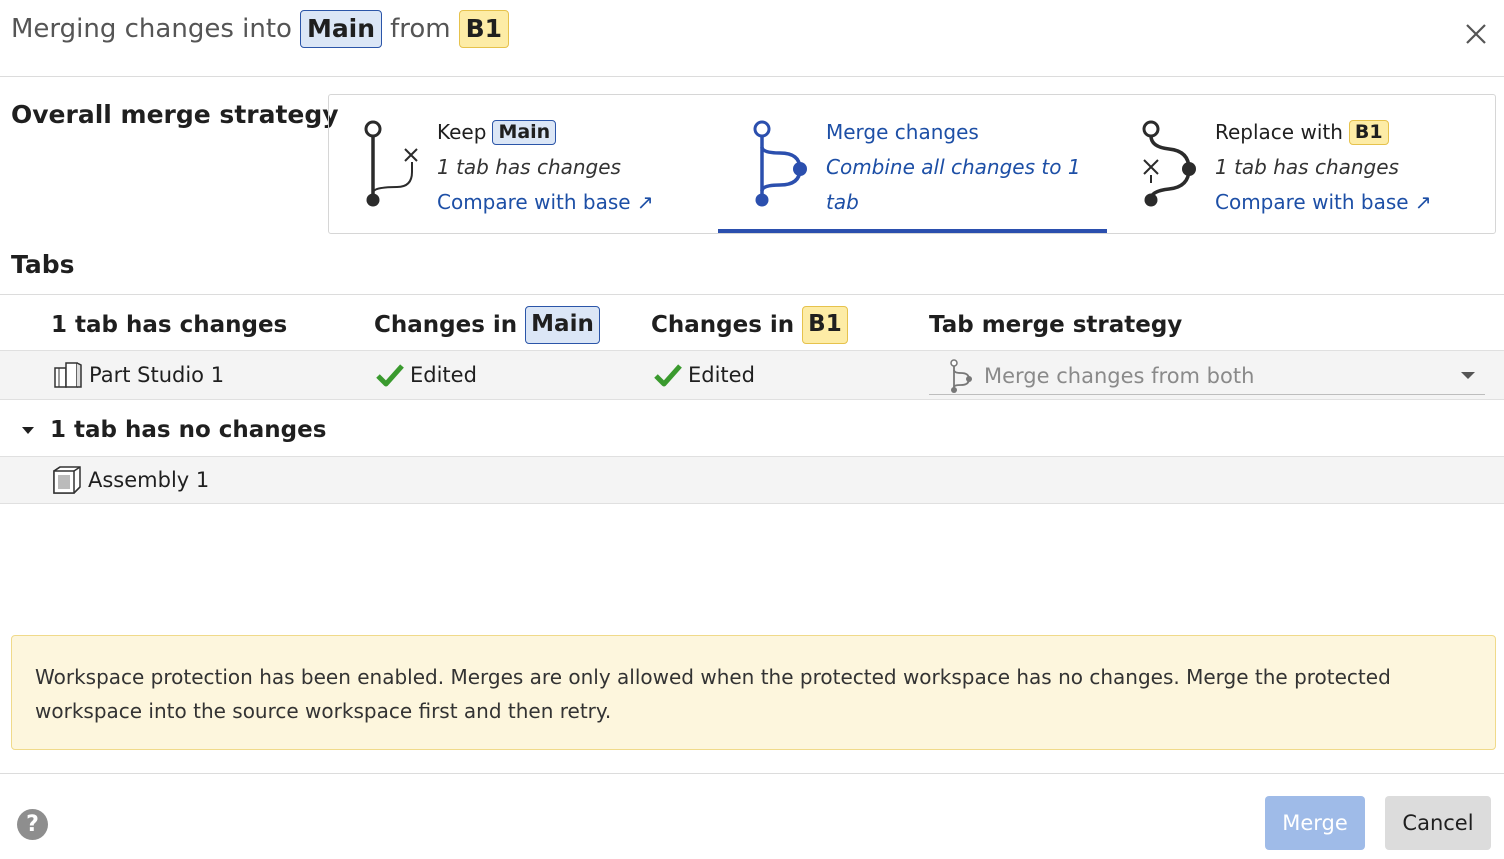 This screenshot has height=859, width=1504. I want to click on expand-triangle-icon, so click(28, 430).